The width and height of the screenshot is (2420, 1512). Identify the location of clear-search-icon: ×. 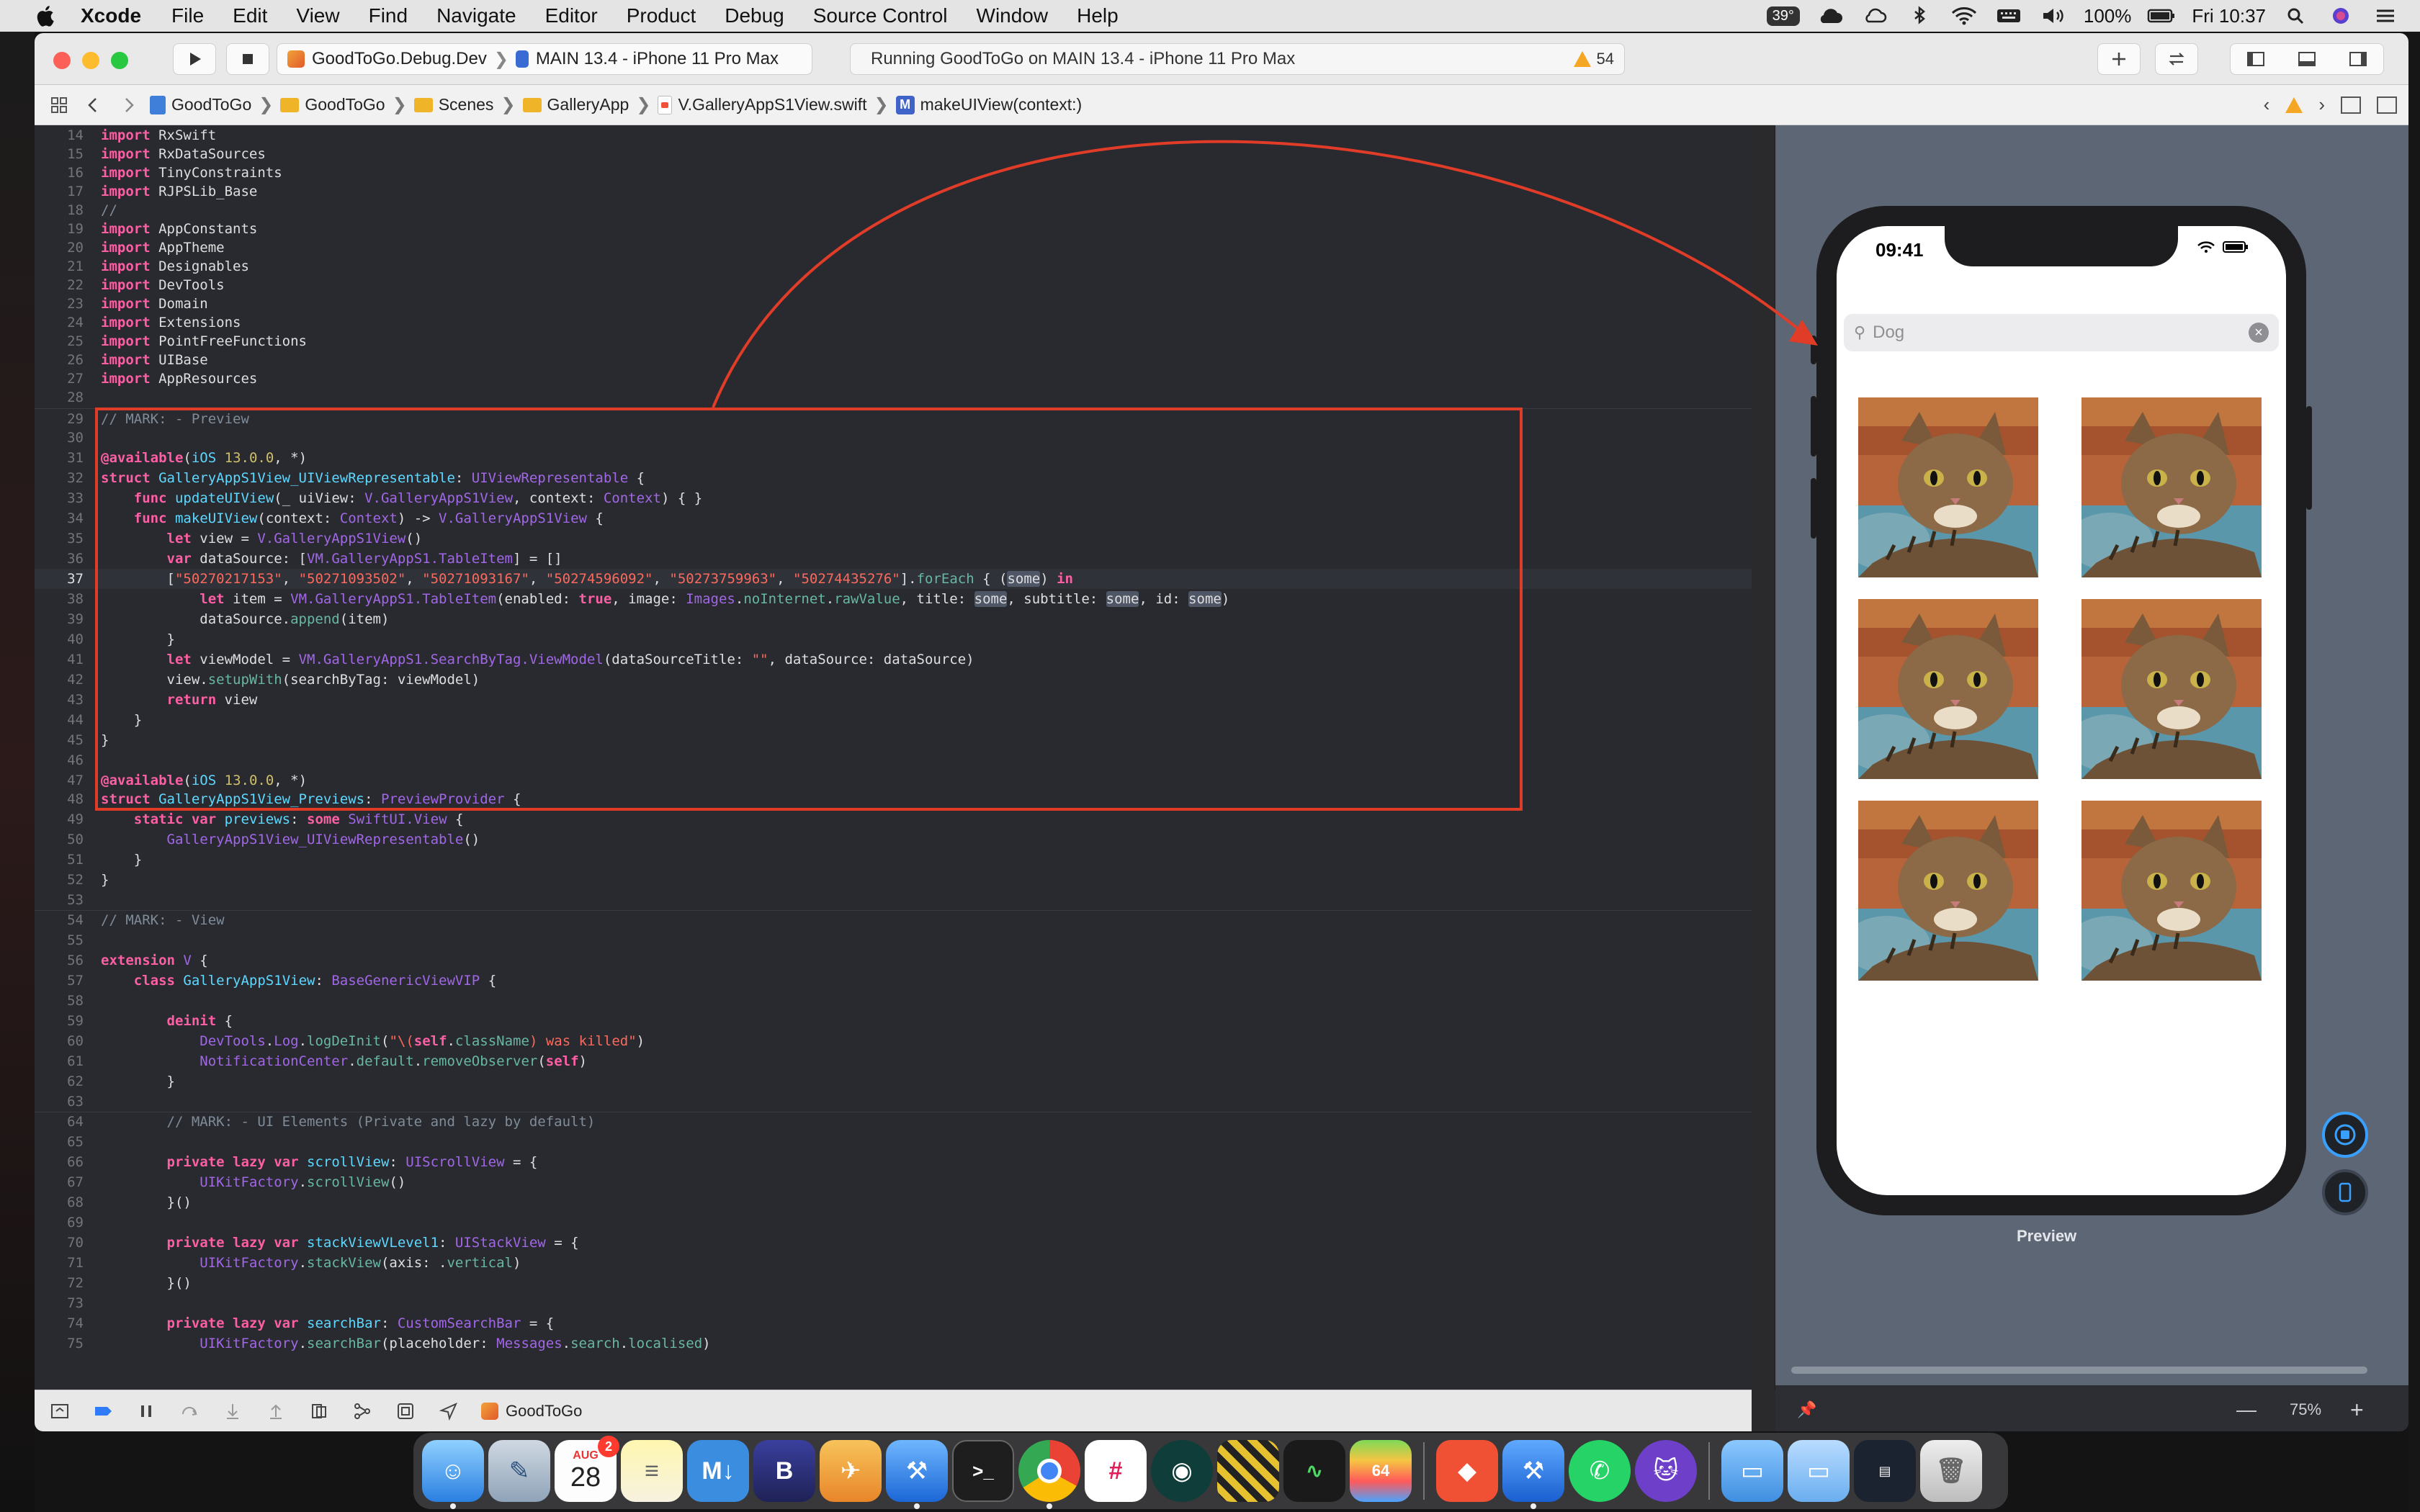
(2259, 333).